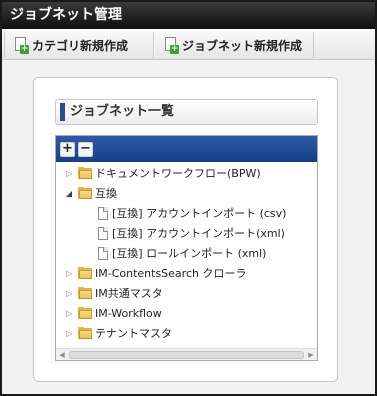 Image resolution: width=377 pixels, height=396 pixels. Describe the element at coordinates (62, 354) in the screenshot. I see `scroll-left-icon: ◀` at that location.